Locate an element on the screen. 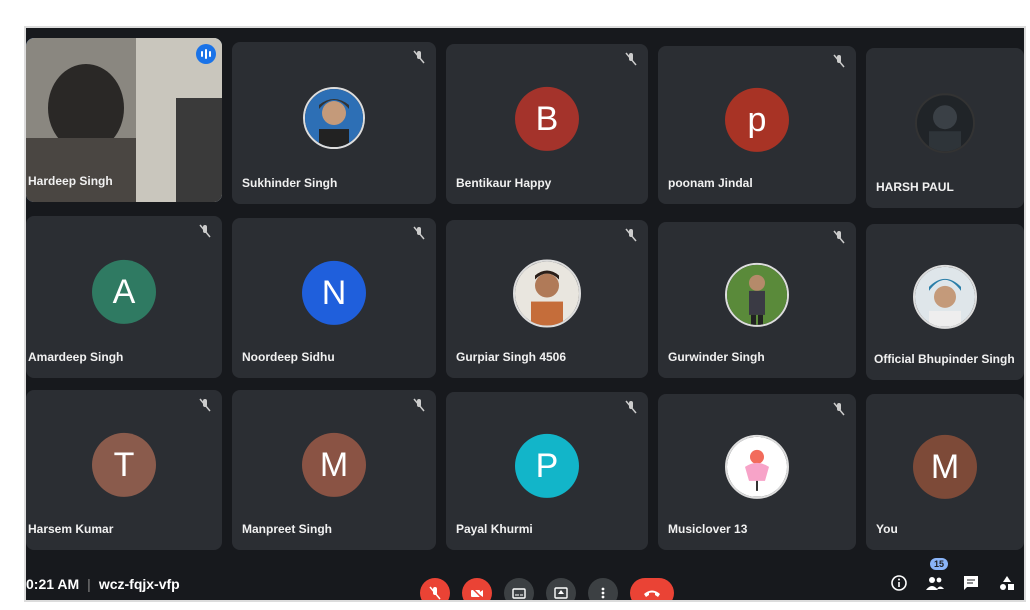 Image resolution: width=1030 pixels, height=610 pixels. avatar: B is located at coordinates (547, 118).